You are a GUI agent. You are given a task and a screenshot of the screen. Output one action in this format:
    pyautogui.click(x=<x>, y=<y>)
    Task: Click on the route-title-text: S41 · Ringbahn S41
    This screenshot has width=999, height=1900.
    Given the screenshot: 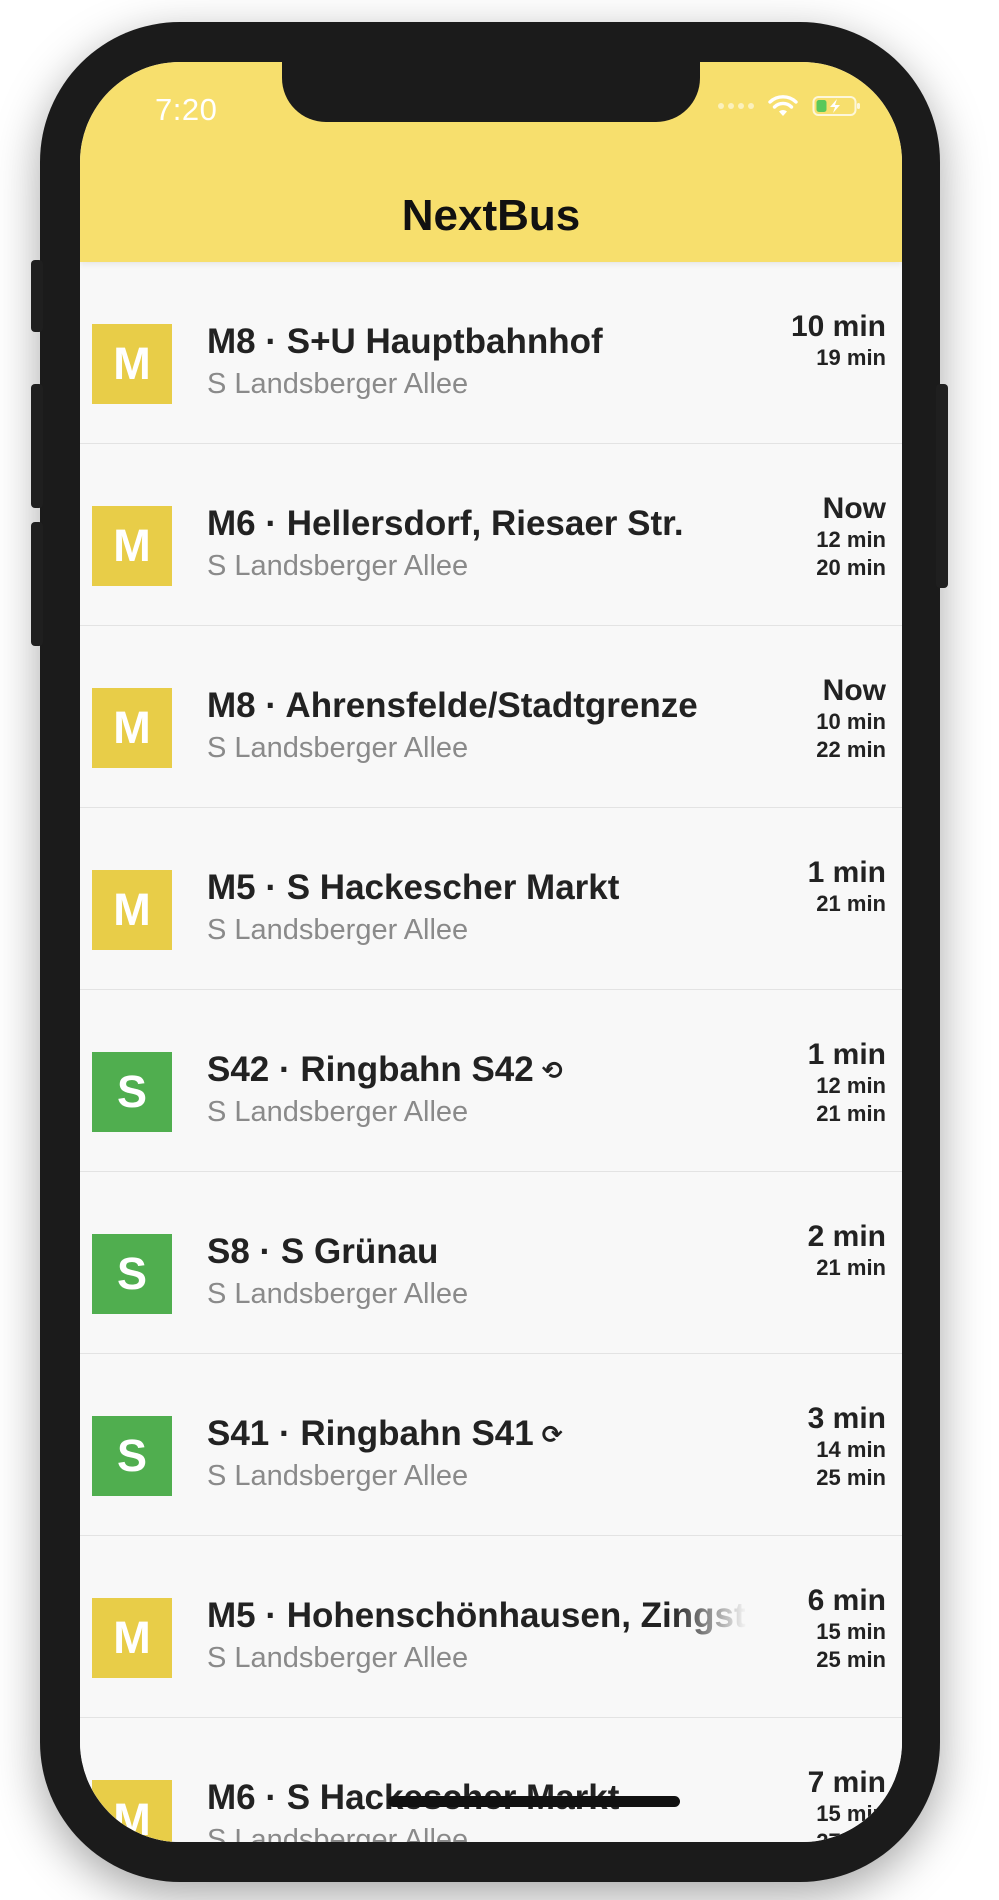 What is the action you would take?
    pyautogui.click(x=370, y=1433)
    